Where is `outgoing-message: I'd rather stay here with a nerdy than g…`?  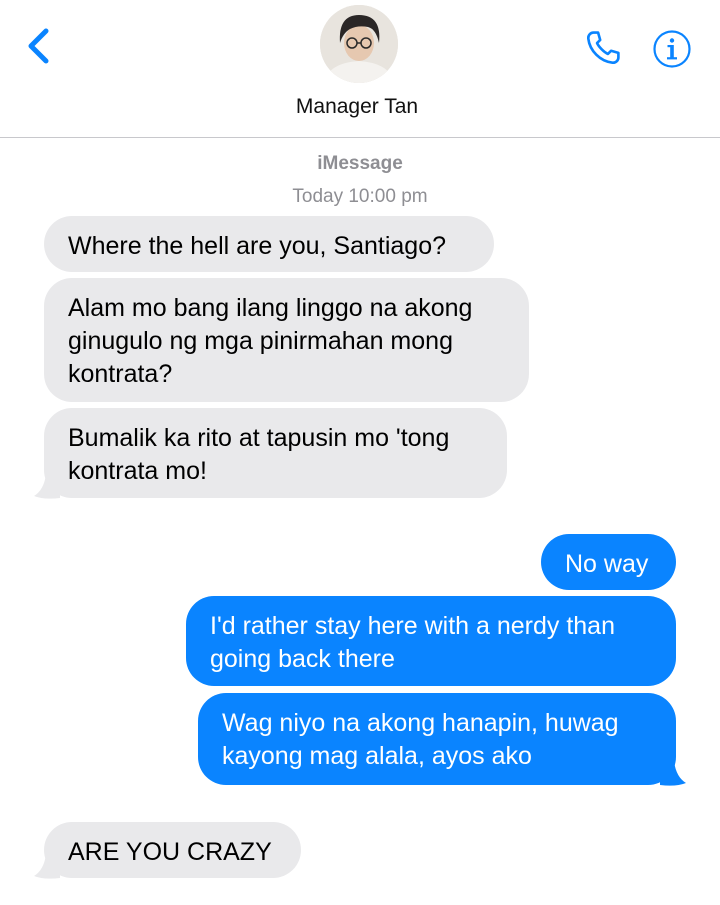
outgoing-message: I'd rather stay here with a nerdy than g… is located at coordinates (431, 641).